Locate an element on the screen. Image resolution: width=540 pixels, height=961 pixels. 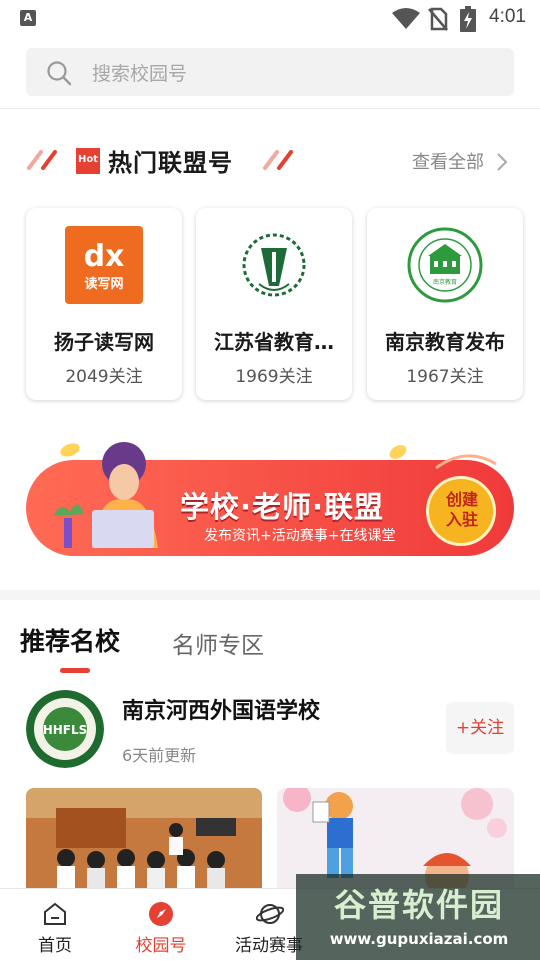
nav-label: 校园号 is located at coordinates (161, 946).